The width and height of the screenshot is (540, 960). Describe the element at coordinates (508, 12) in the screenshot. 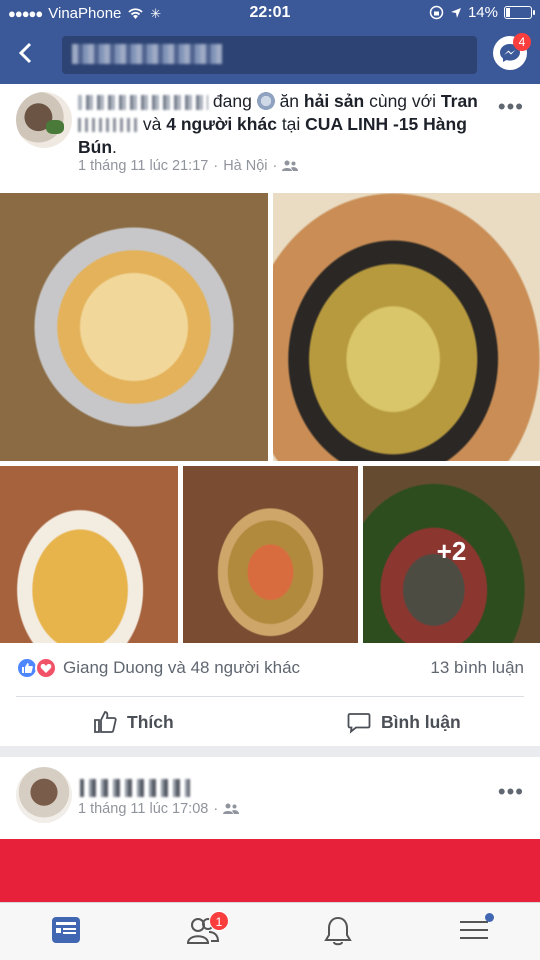

I see `battery-fill` at that location.